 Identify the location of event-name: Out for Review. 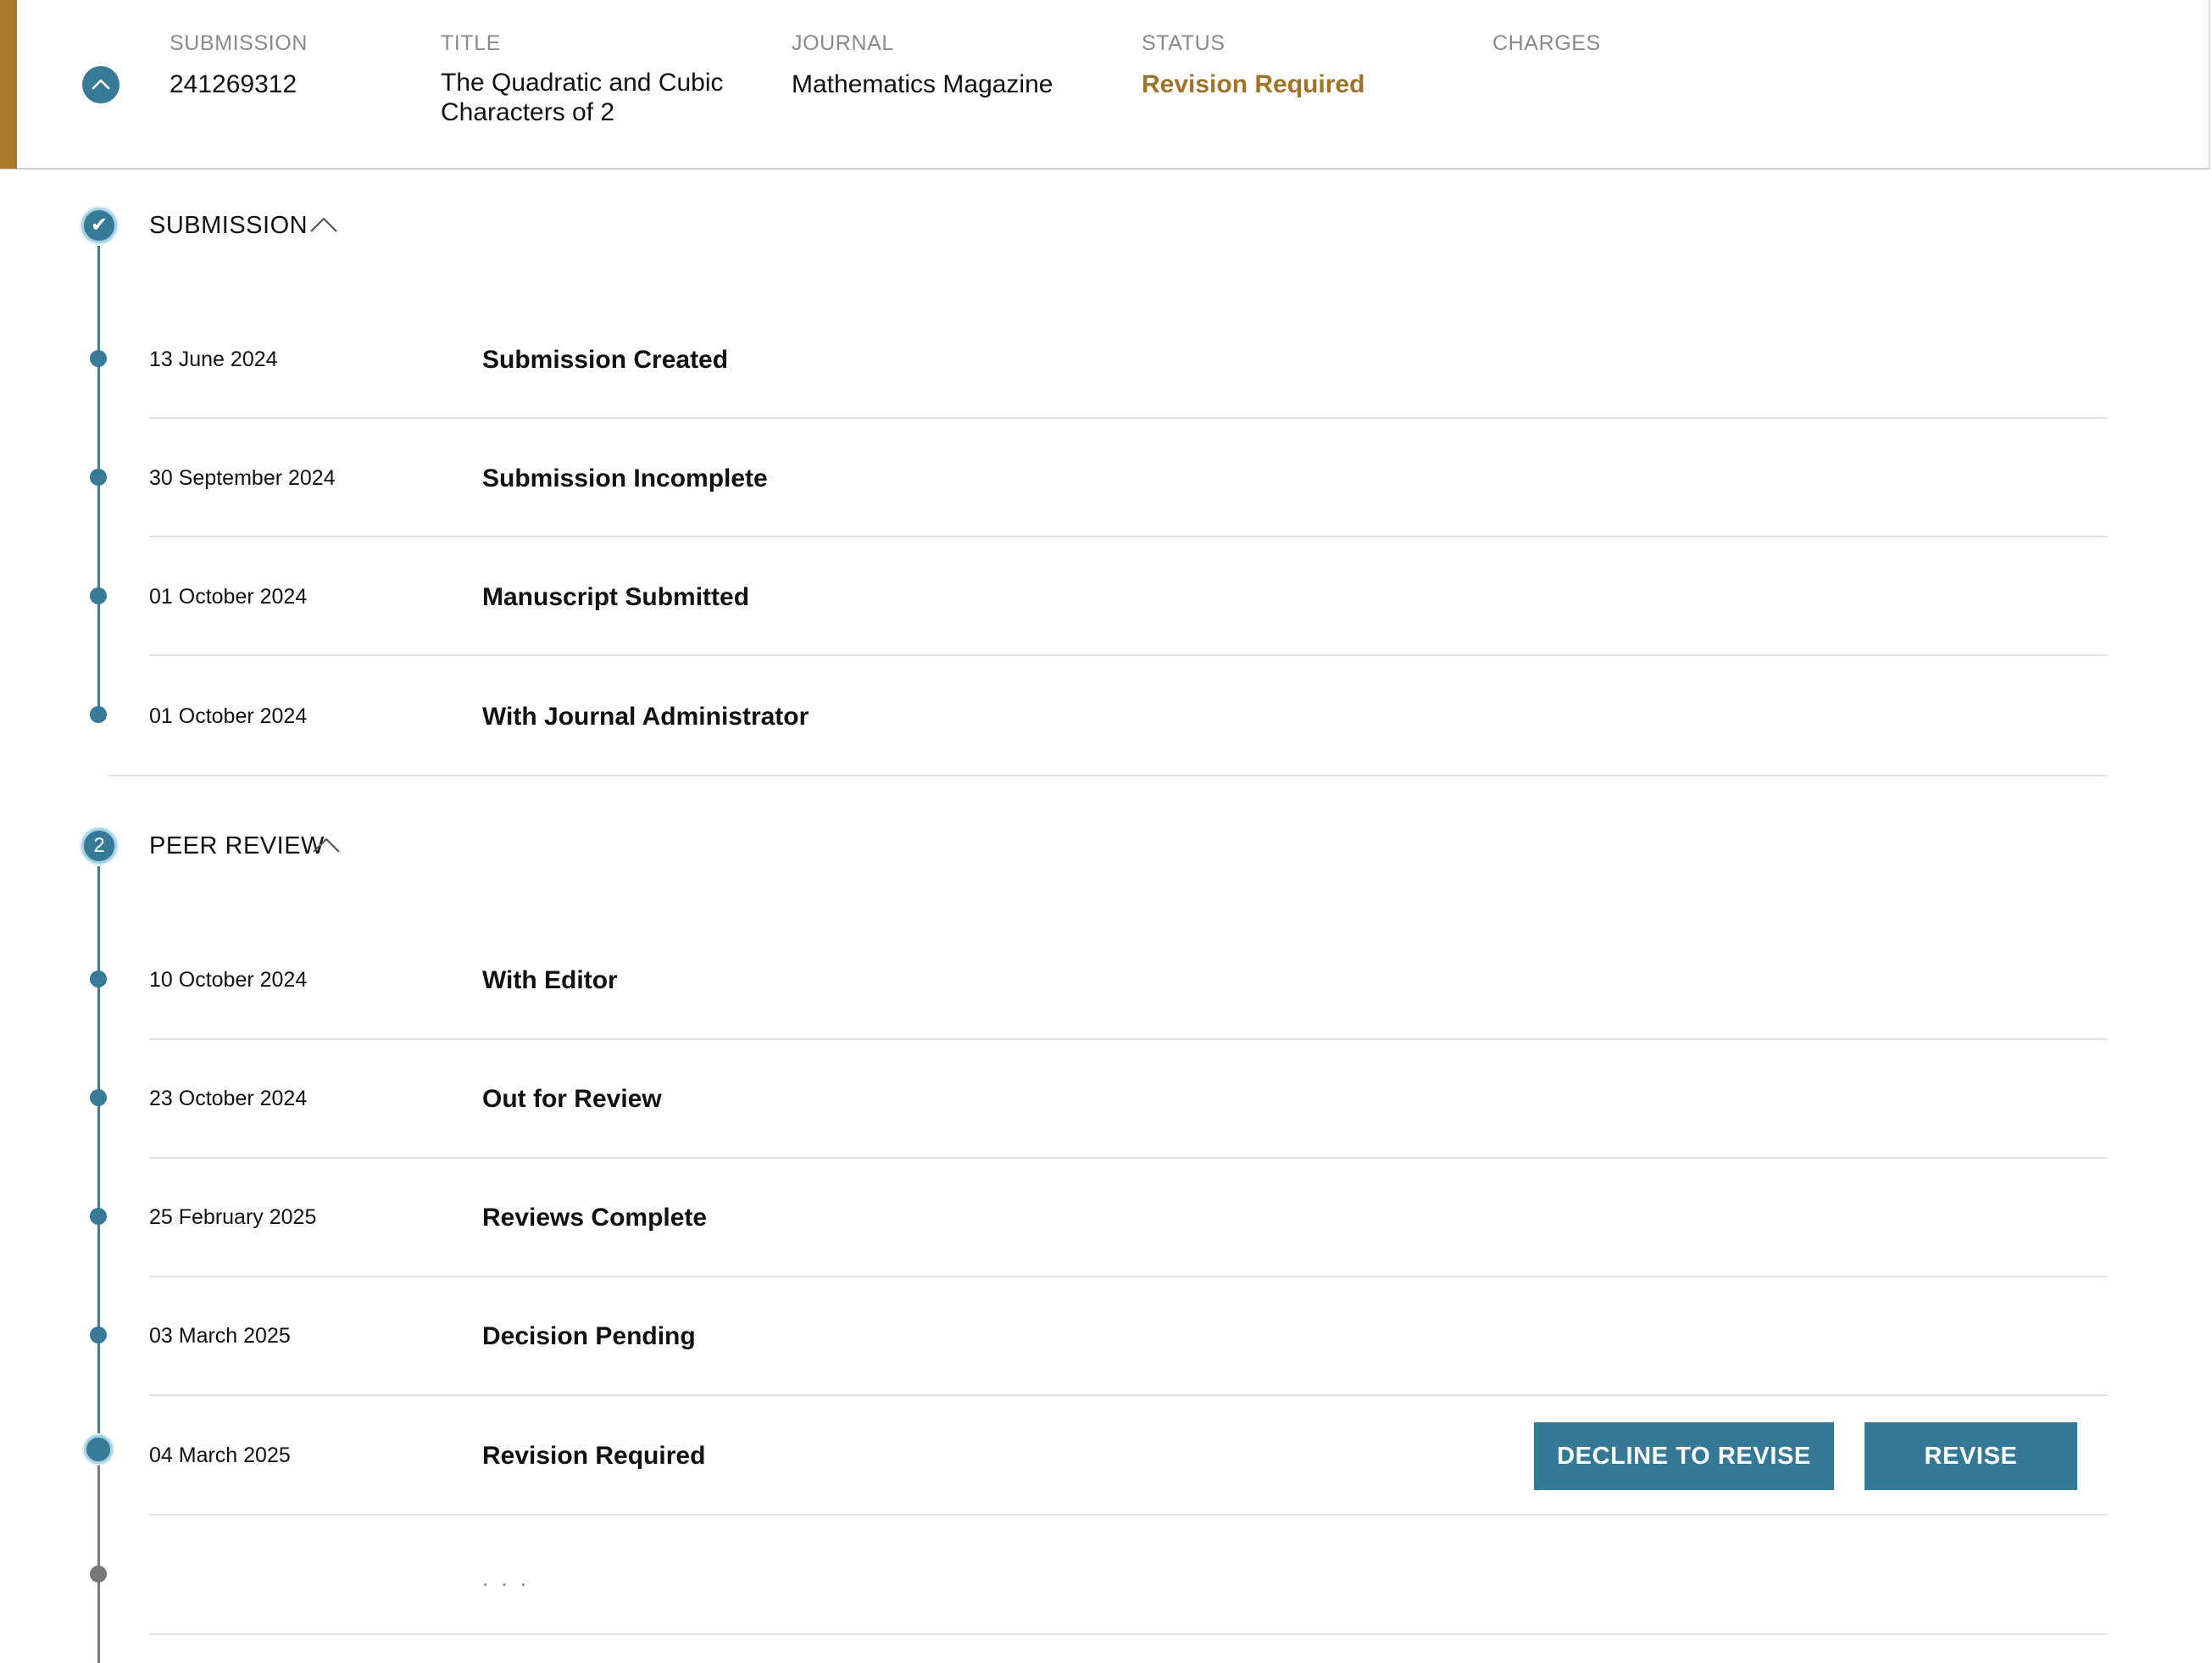
(572, 1099).